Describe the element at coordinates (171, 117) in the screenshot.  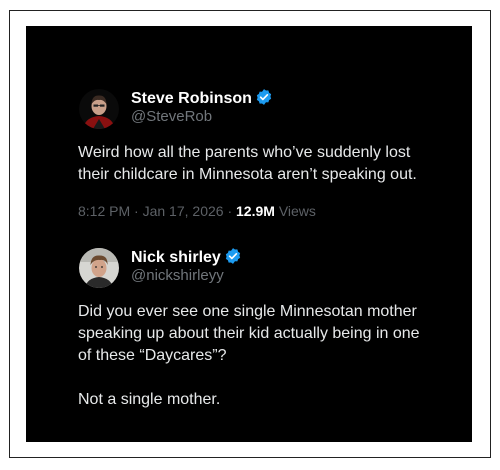
I see `steve-robinson-handle: @SteveRob` at that location.